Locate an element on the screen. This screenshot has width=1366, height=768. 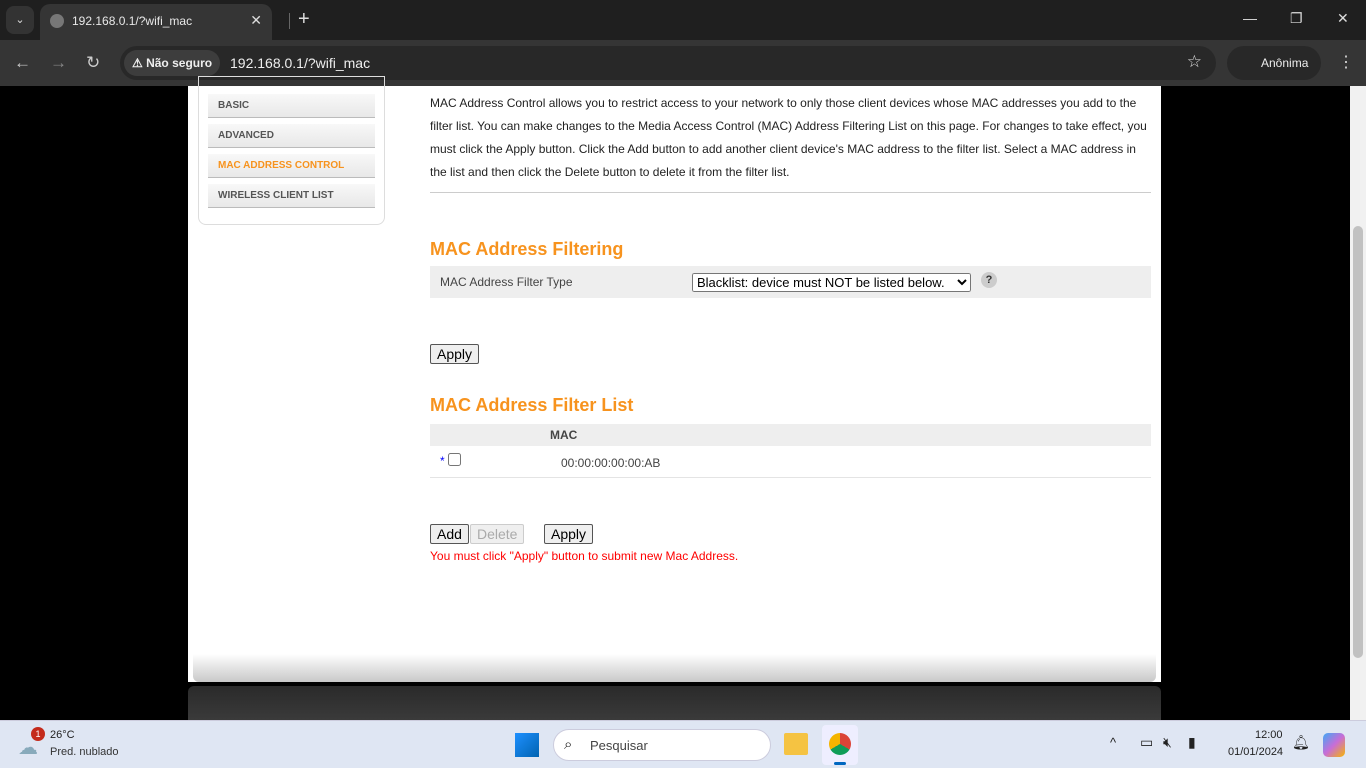
close-window-icon: ✕ is located at coordinates (1343, 18).